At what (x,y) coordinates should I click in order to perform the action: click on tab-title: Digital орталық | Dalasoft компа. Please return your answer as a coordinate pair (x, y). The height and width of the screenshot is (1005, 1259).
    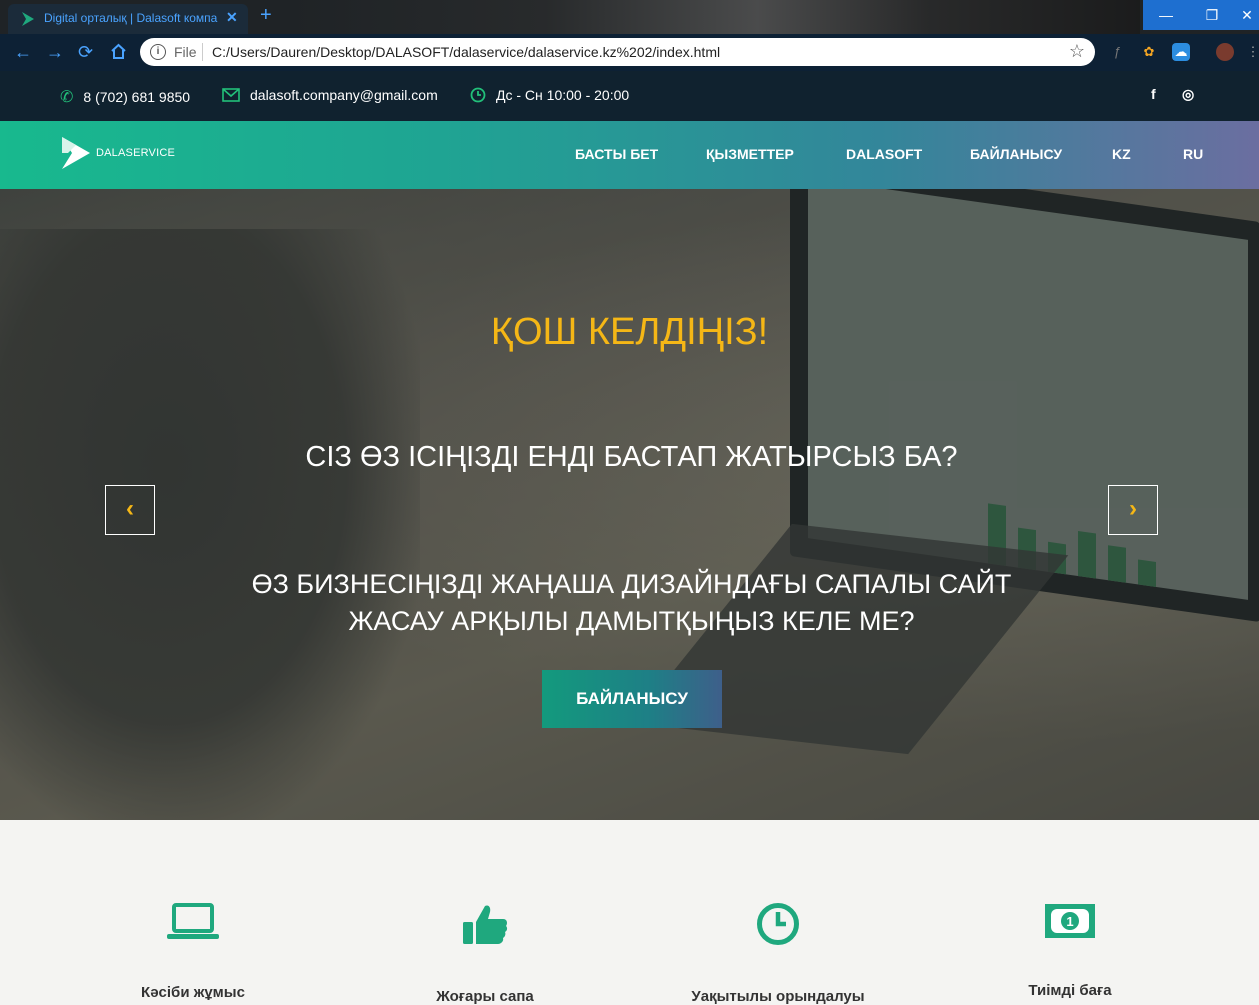
    Looking at the image, I should click on (131, 18).